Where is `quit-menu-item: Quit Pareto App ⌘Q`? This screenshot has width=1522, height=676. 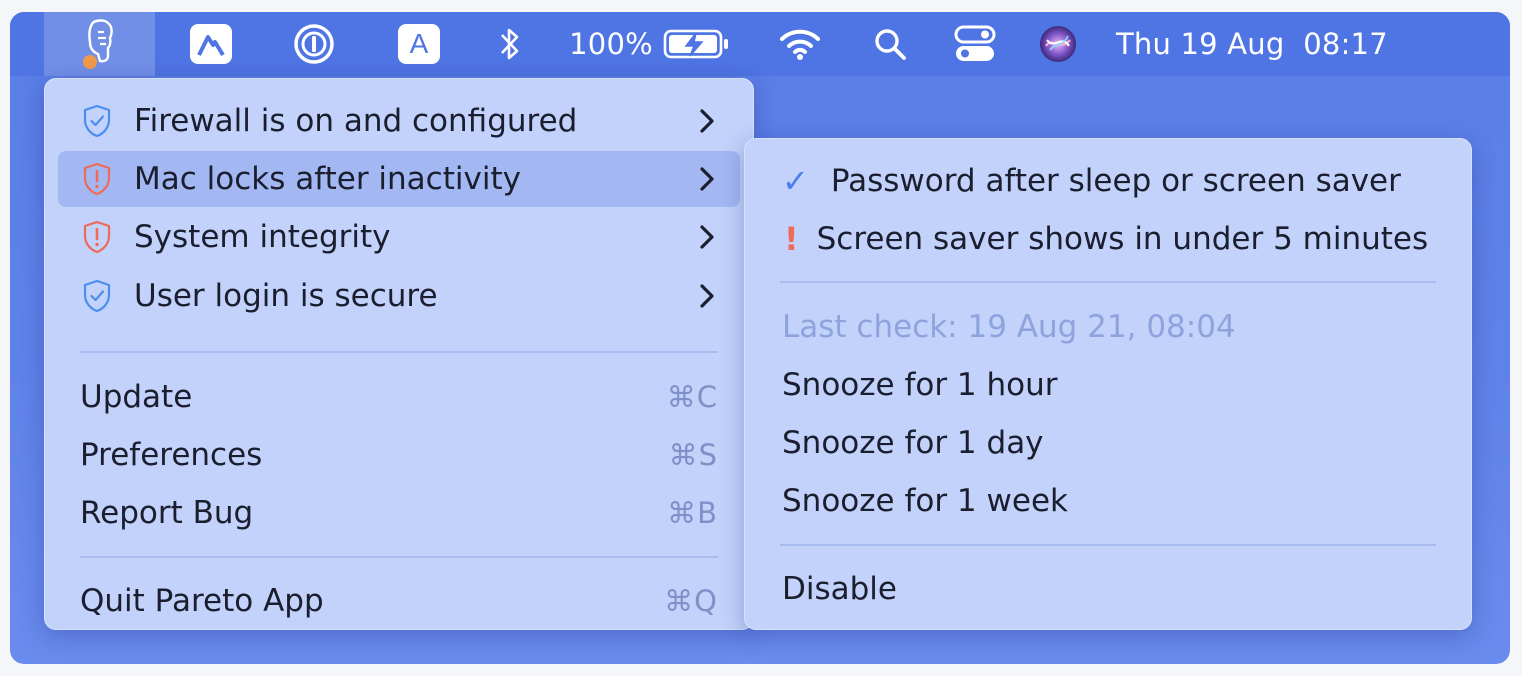 quit-menu-item: Quit Pareto App ⌘Q is located at coordinates (399, 601).